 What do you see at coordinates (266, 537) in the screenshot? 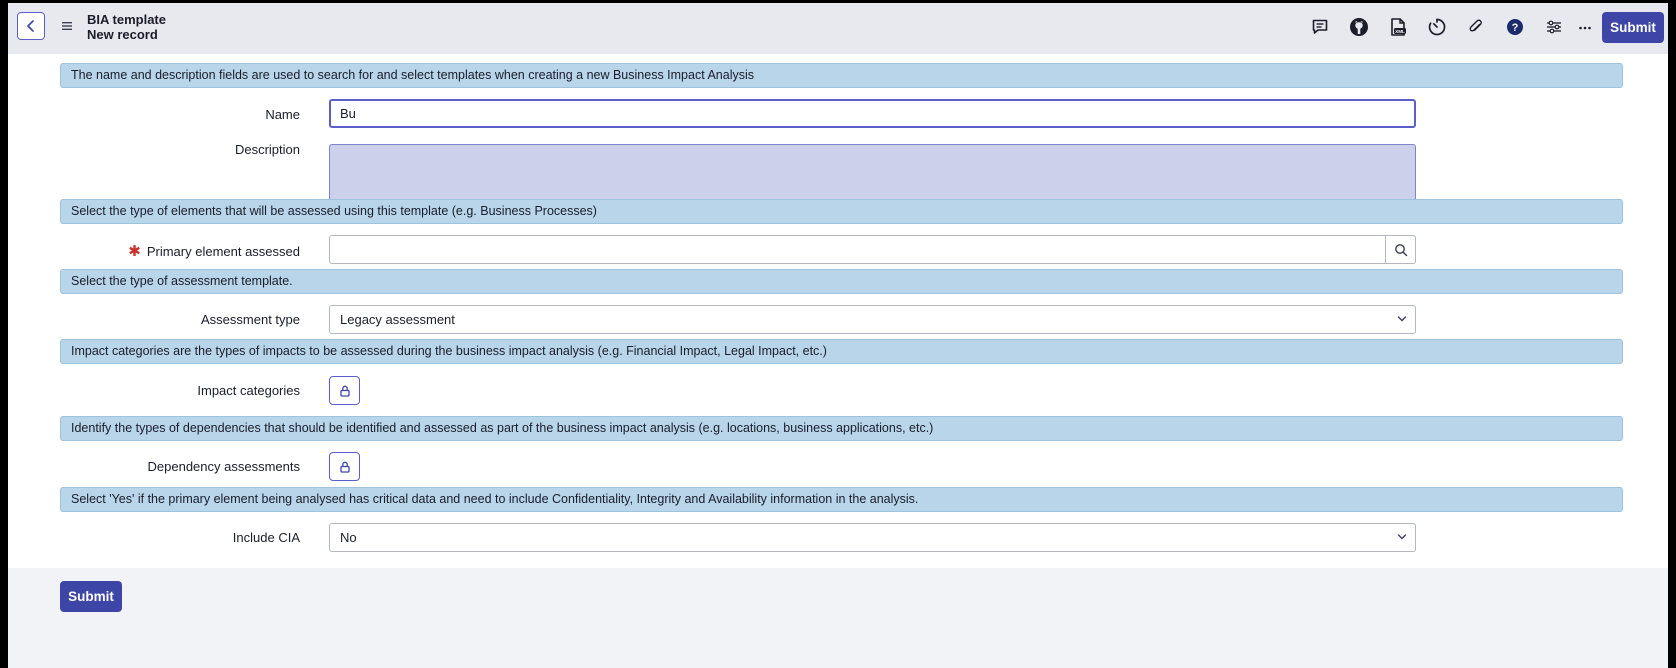
I see `include-cia-label: Include CIA` at bounding box center [266, 537].